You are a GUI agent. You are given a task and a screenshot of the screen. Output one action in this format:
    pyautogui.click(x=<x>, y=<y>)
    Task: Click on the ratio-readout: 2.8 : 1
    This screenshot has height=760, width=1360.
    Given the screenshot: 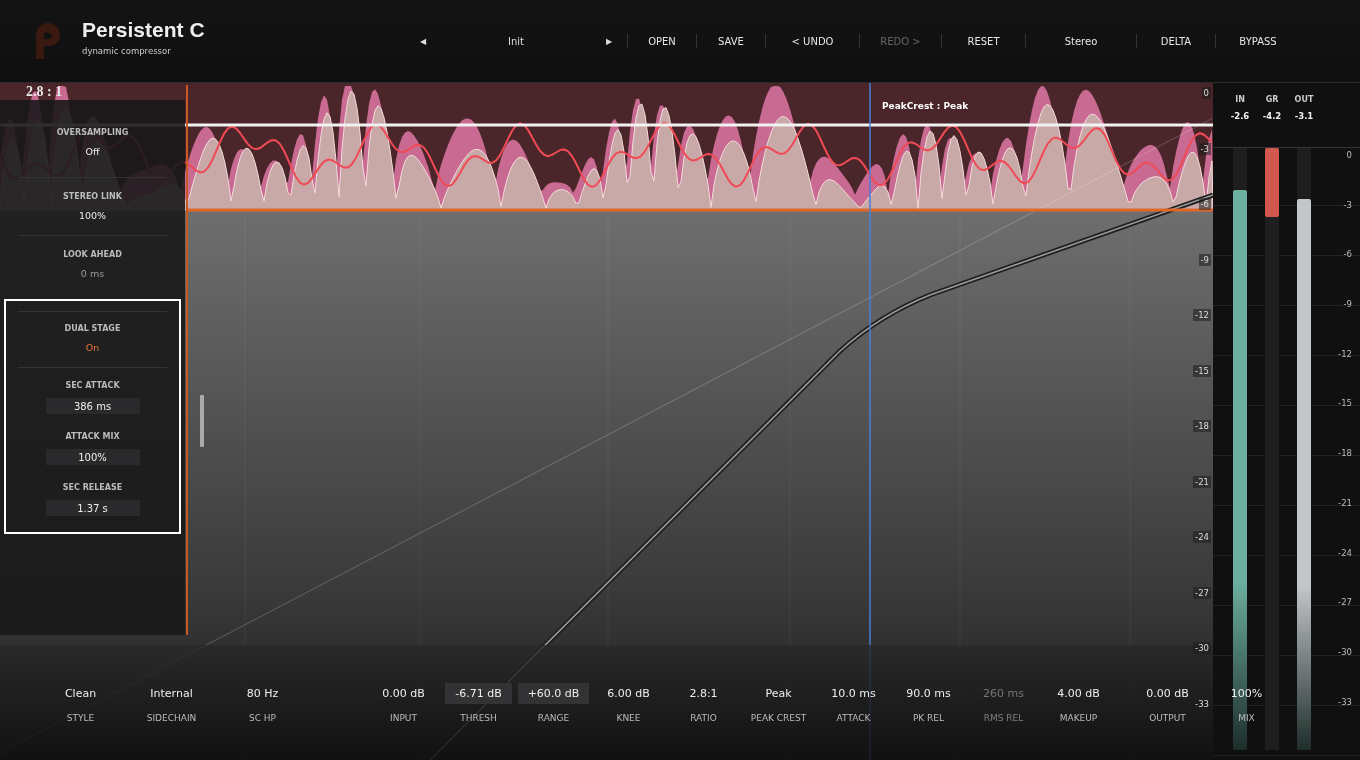 What is the action you would take?
    pyautogui.click(x=44, y=91)
    